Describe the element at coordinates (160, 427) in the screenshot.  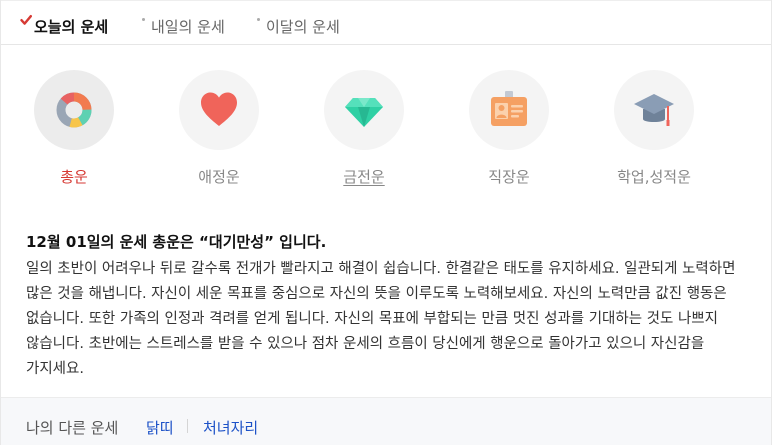
I see `zodiac-rooster-link: 닭띠` at that location.